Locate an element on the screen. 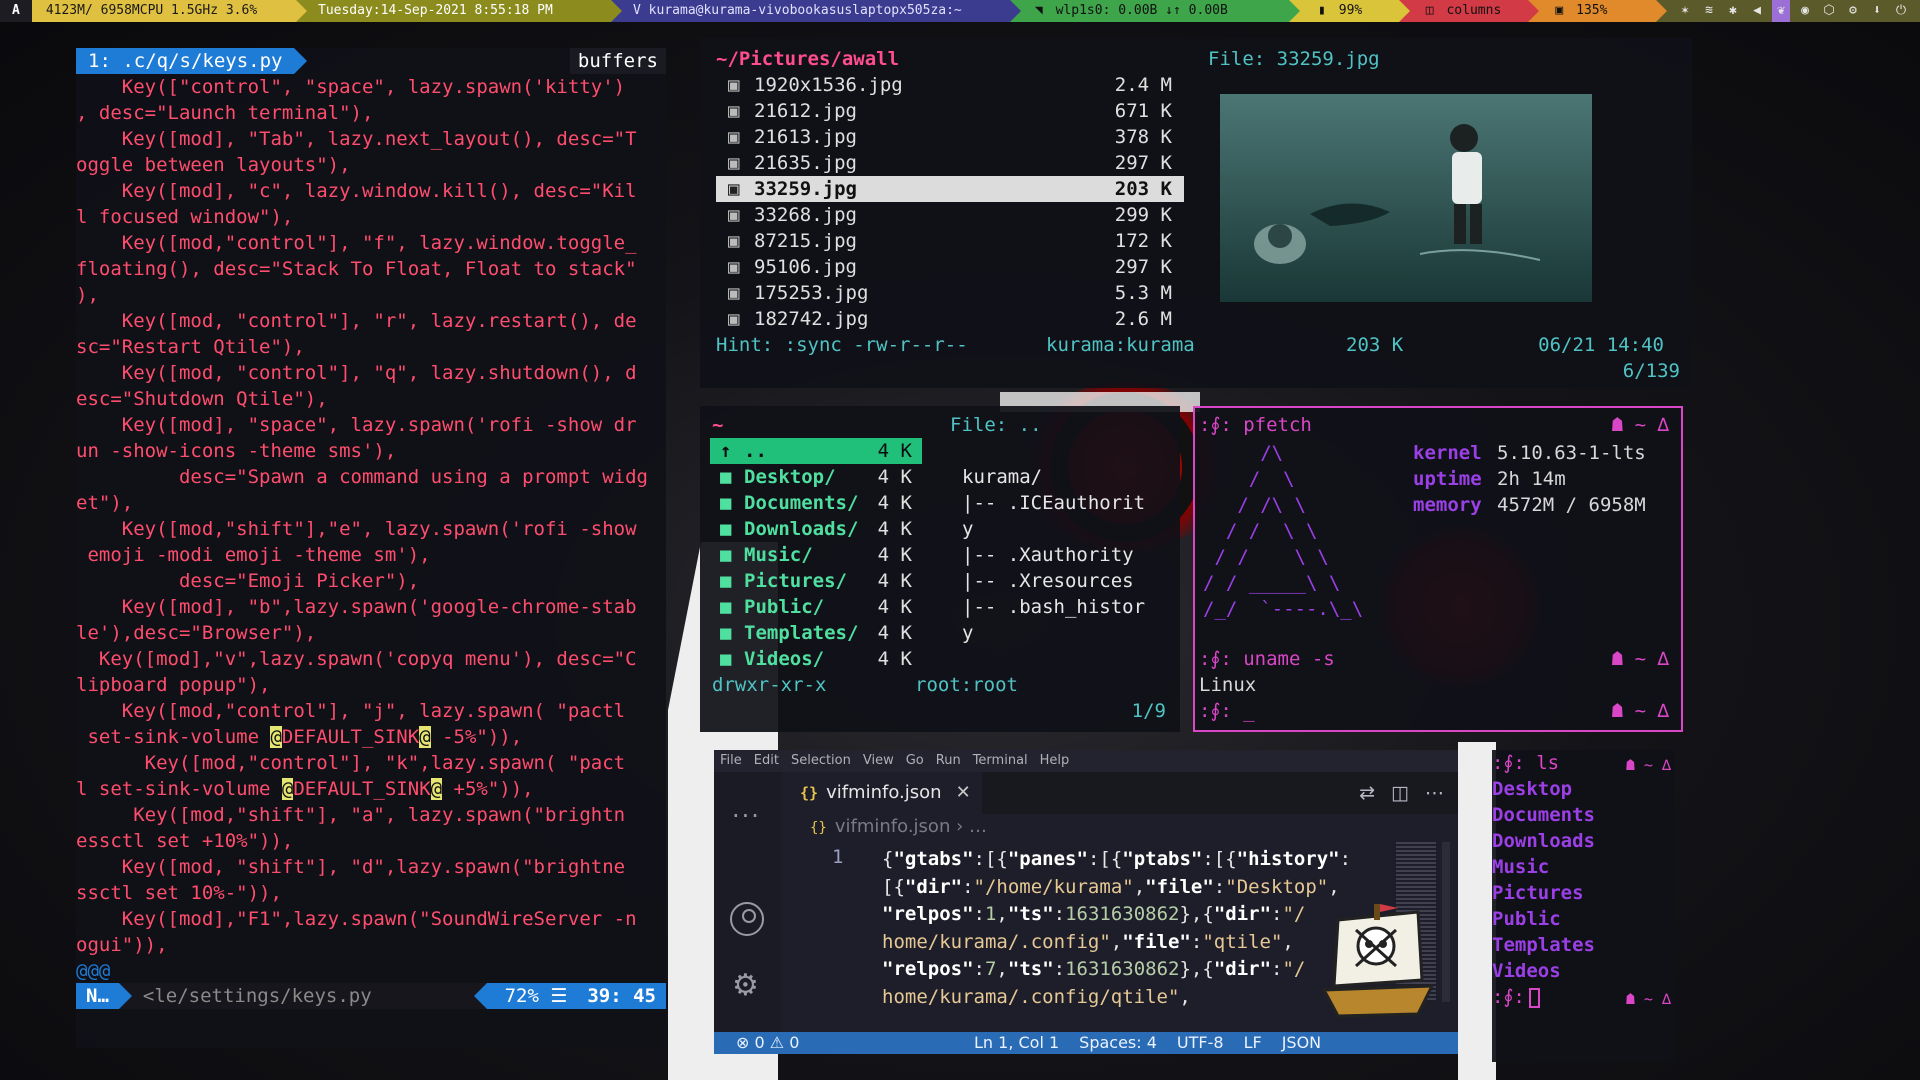  vscode-menubar: File Edit Selection View Go Run Terminal Help is located at coordinates (1086, 761).